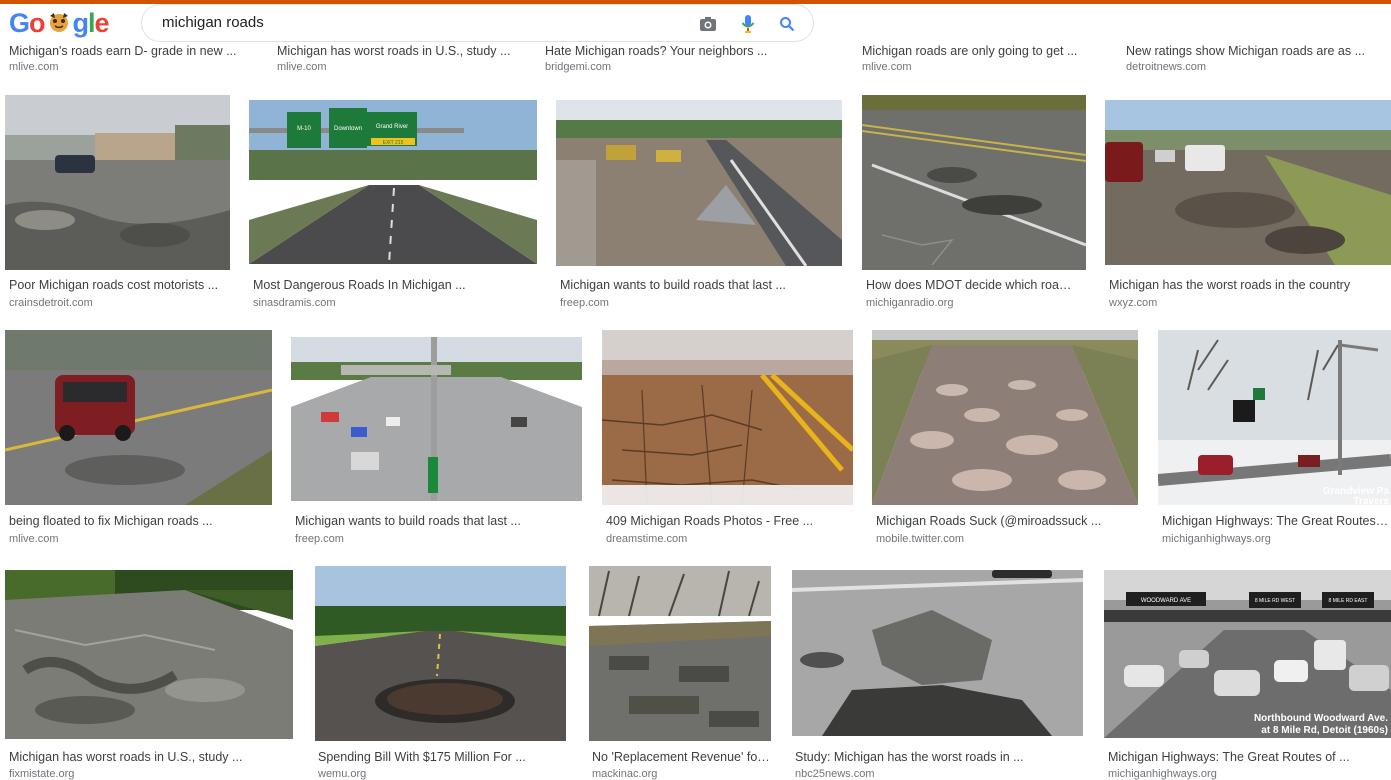 The width and height of the screenshot is (1391, 780). Describe the element at coordinates (342, 774) in the screenshot. I see `result-source: wemu.org` at that location.